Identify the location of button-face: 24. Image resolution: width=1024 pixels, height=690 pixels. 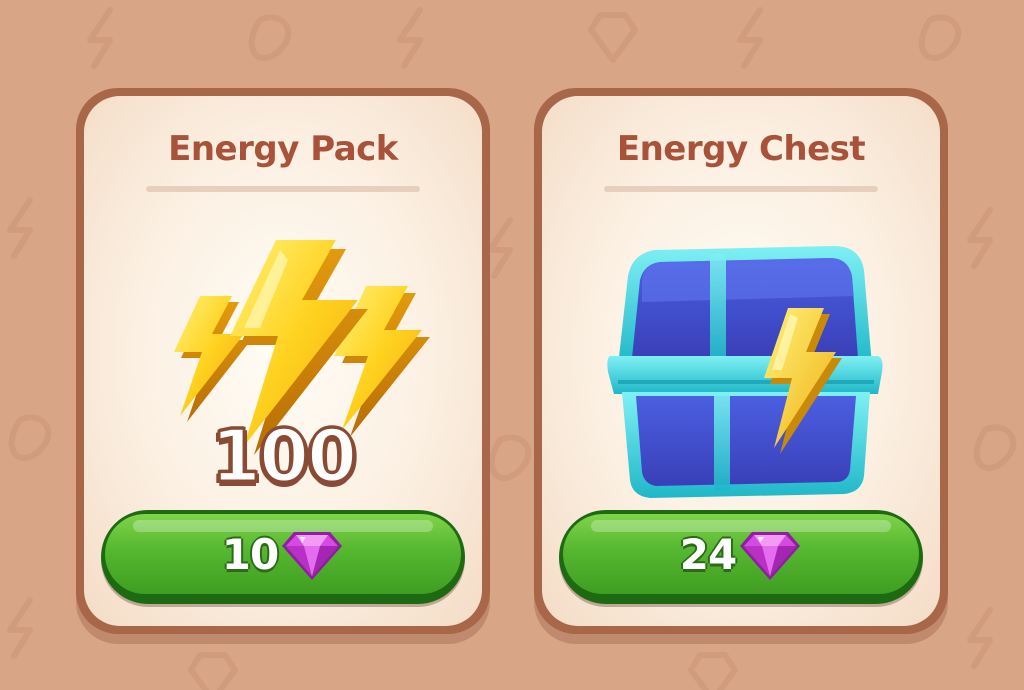
(741, 554).